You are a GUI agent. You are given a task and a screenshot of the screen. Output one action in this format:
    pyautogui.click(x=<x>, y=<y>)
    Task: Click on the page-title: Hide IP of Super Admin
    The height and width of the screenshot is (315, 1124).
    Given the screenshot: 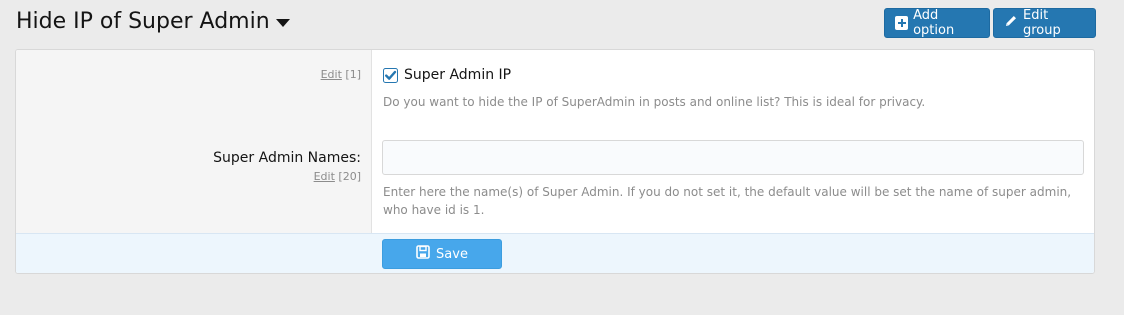 What is the action you would take?
    pyautogui.click(x=143, y=21)
    